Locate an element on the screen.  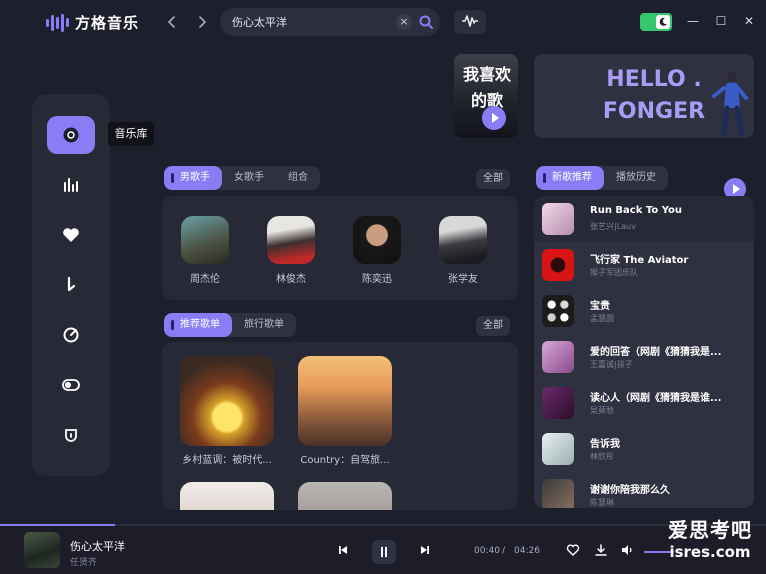
song-title: 飞行家 The Aviator is located at coordinates (639, 260).